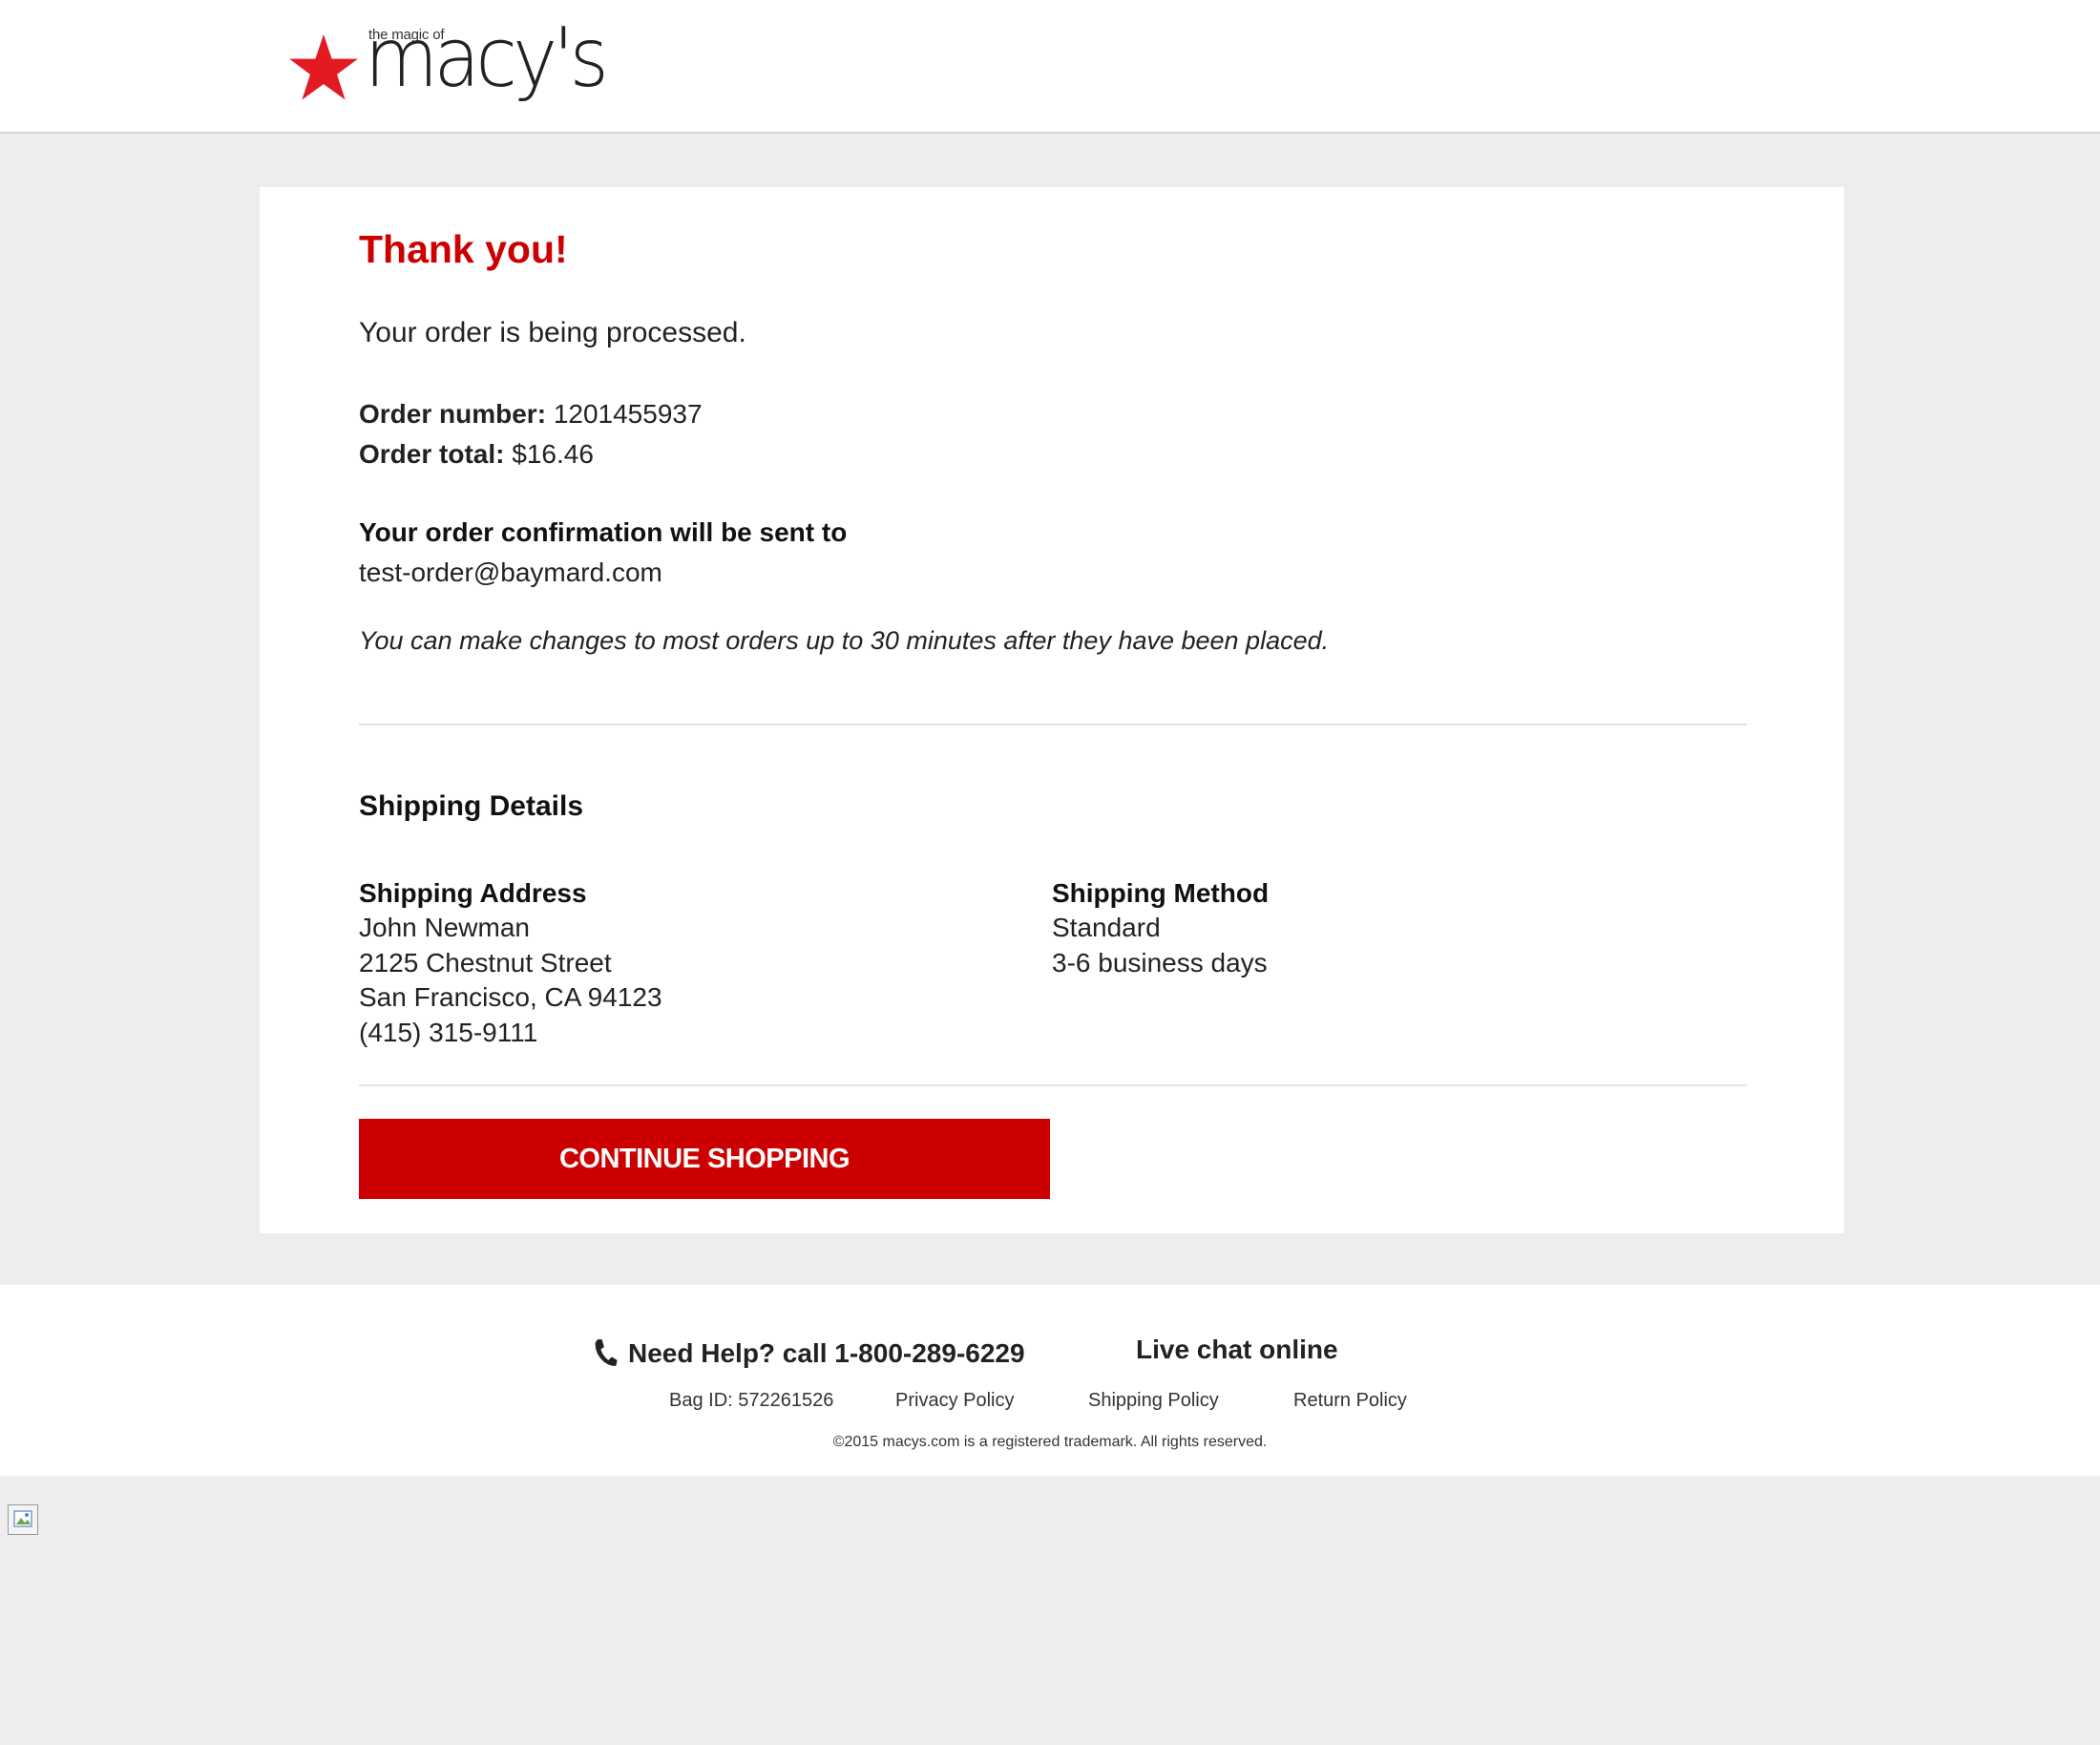  I want to click on shipping-details-heading: Shipping Details, so click(472, 806).